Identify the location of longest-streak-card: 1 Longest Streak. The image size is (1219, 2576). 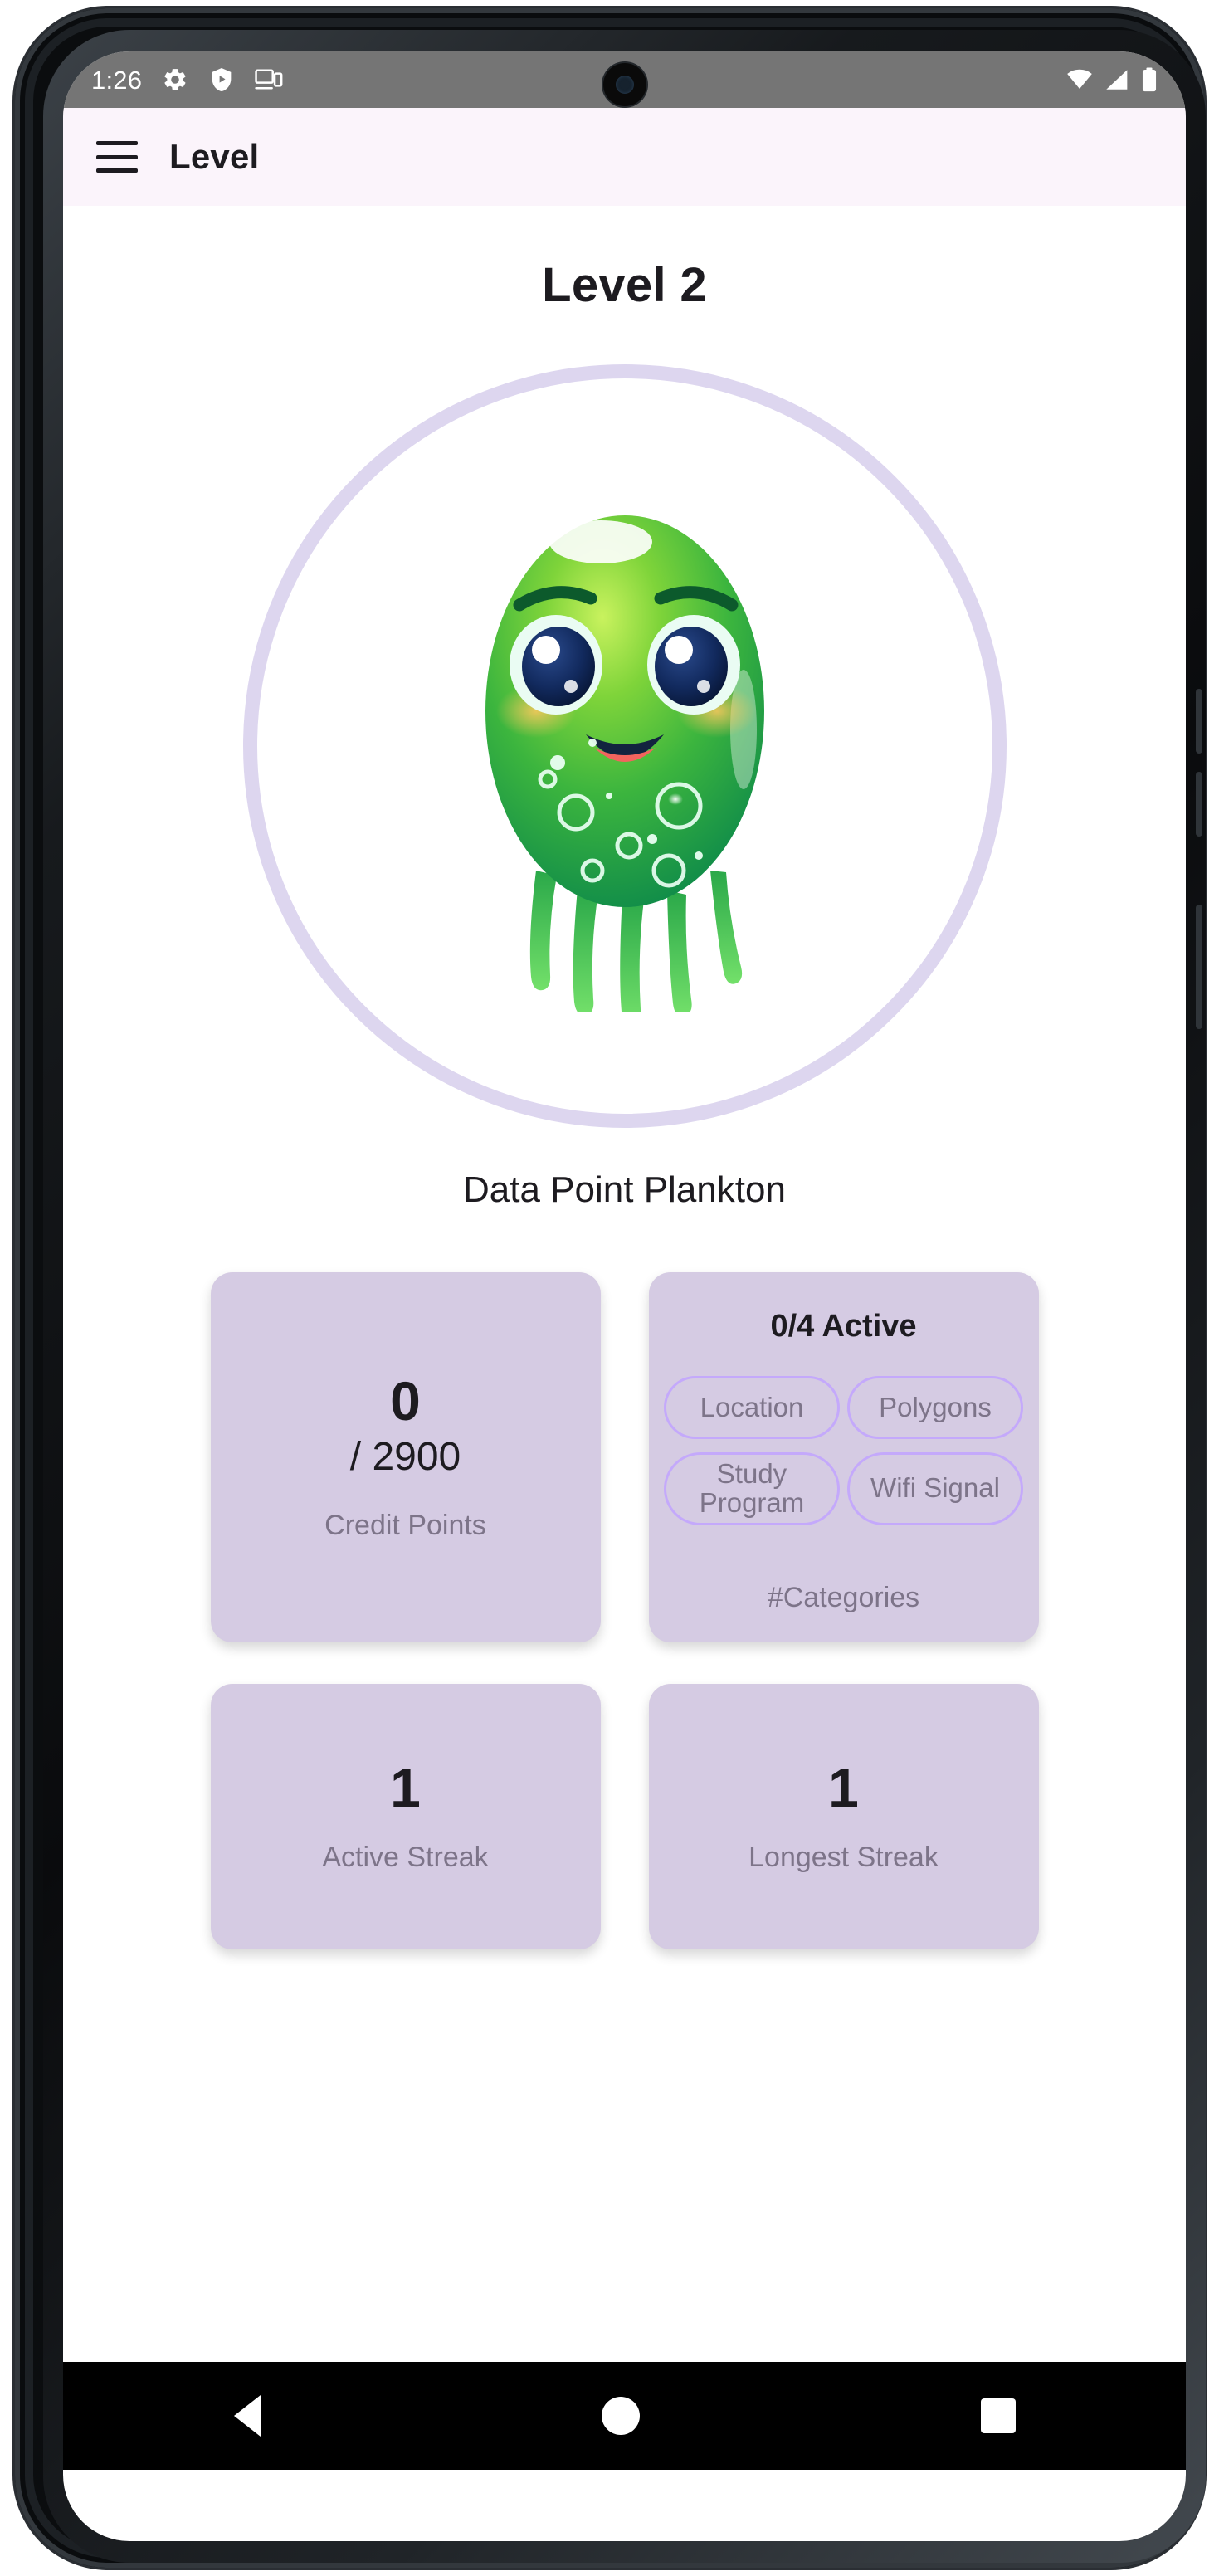
(844, 1817).